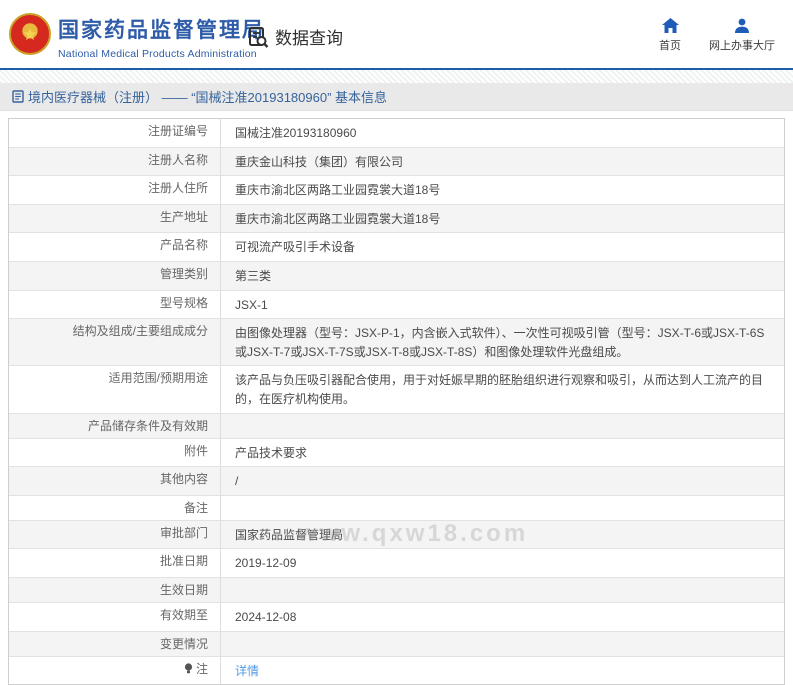 This screenshot has height=685, width=793. I want to click on row-value: /, so click(237, 481).